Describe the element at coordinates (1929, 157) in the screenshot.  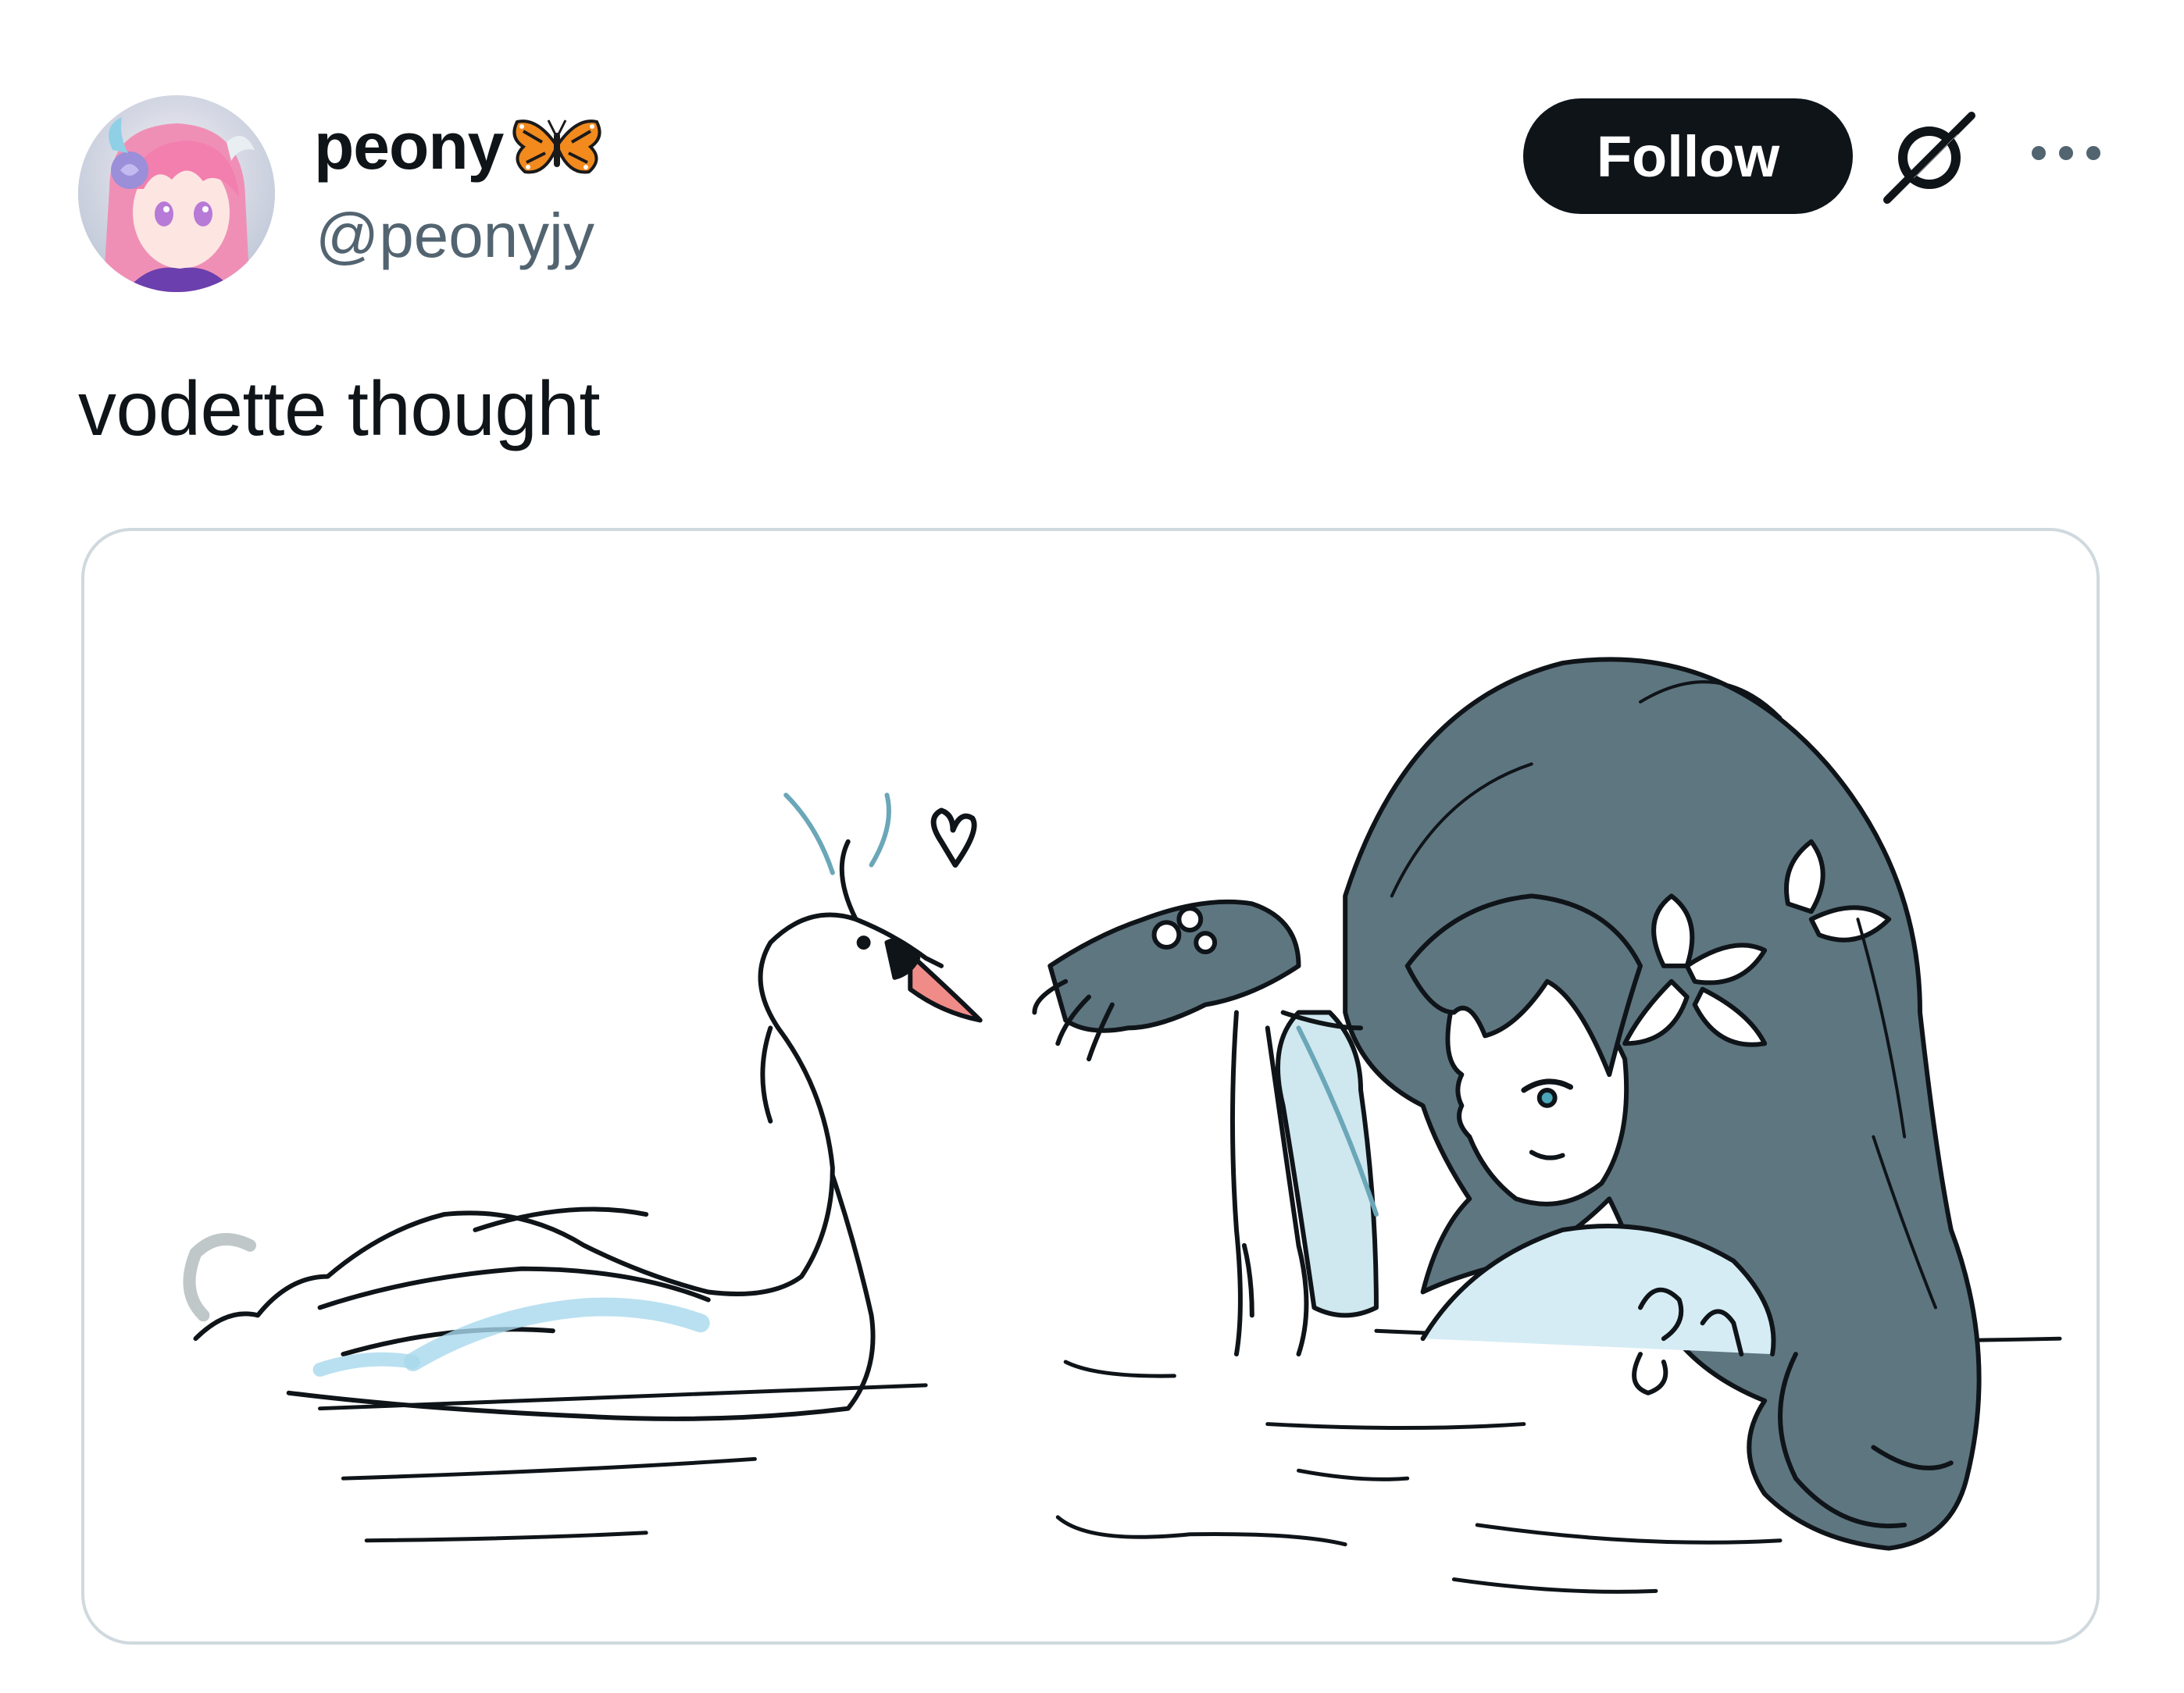
I see `grok-icon` at that location.